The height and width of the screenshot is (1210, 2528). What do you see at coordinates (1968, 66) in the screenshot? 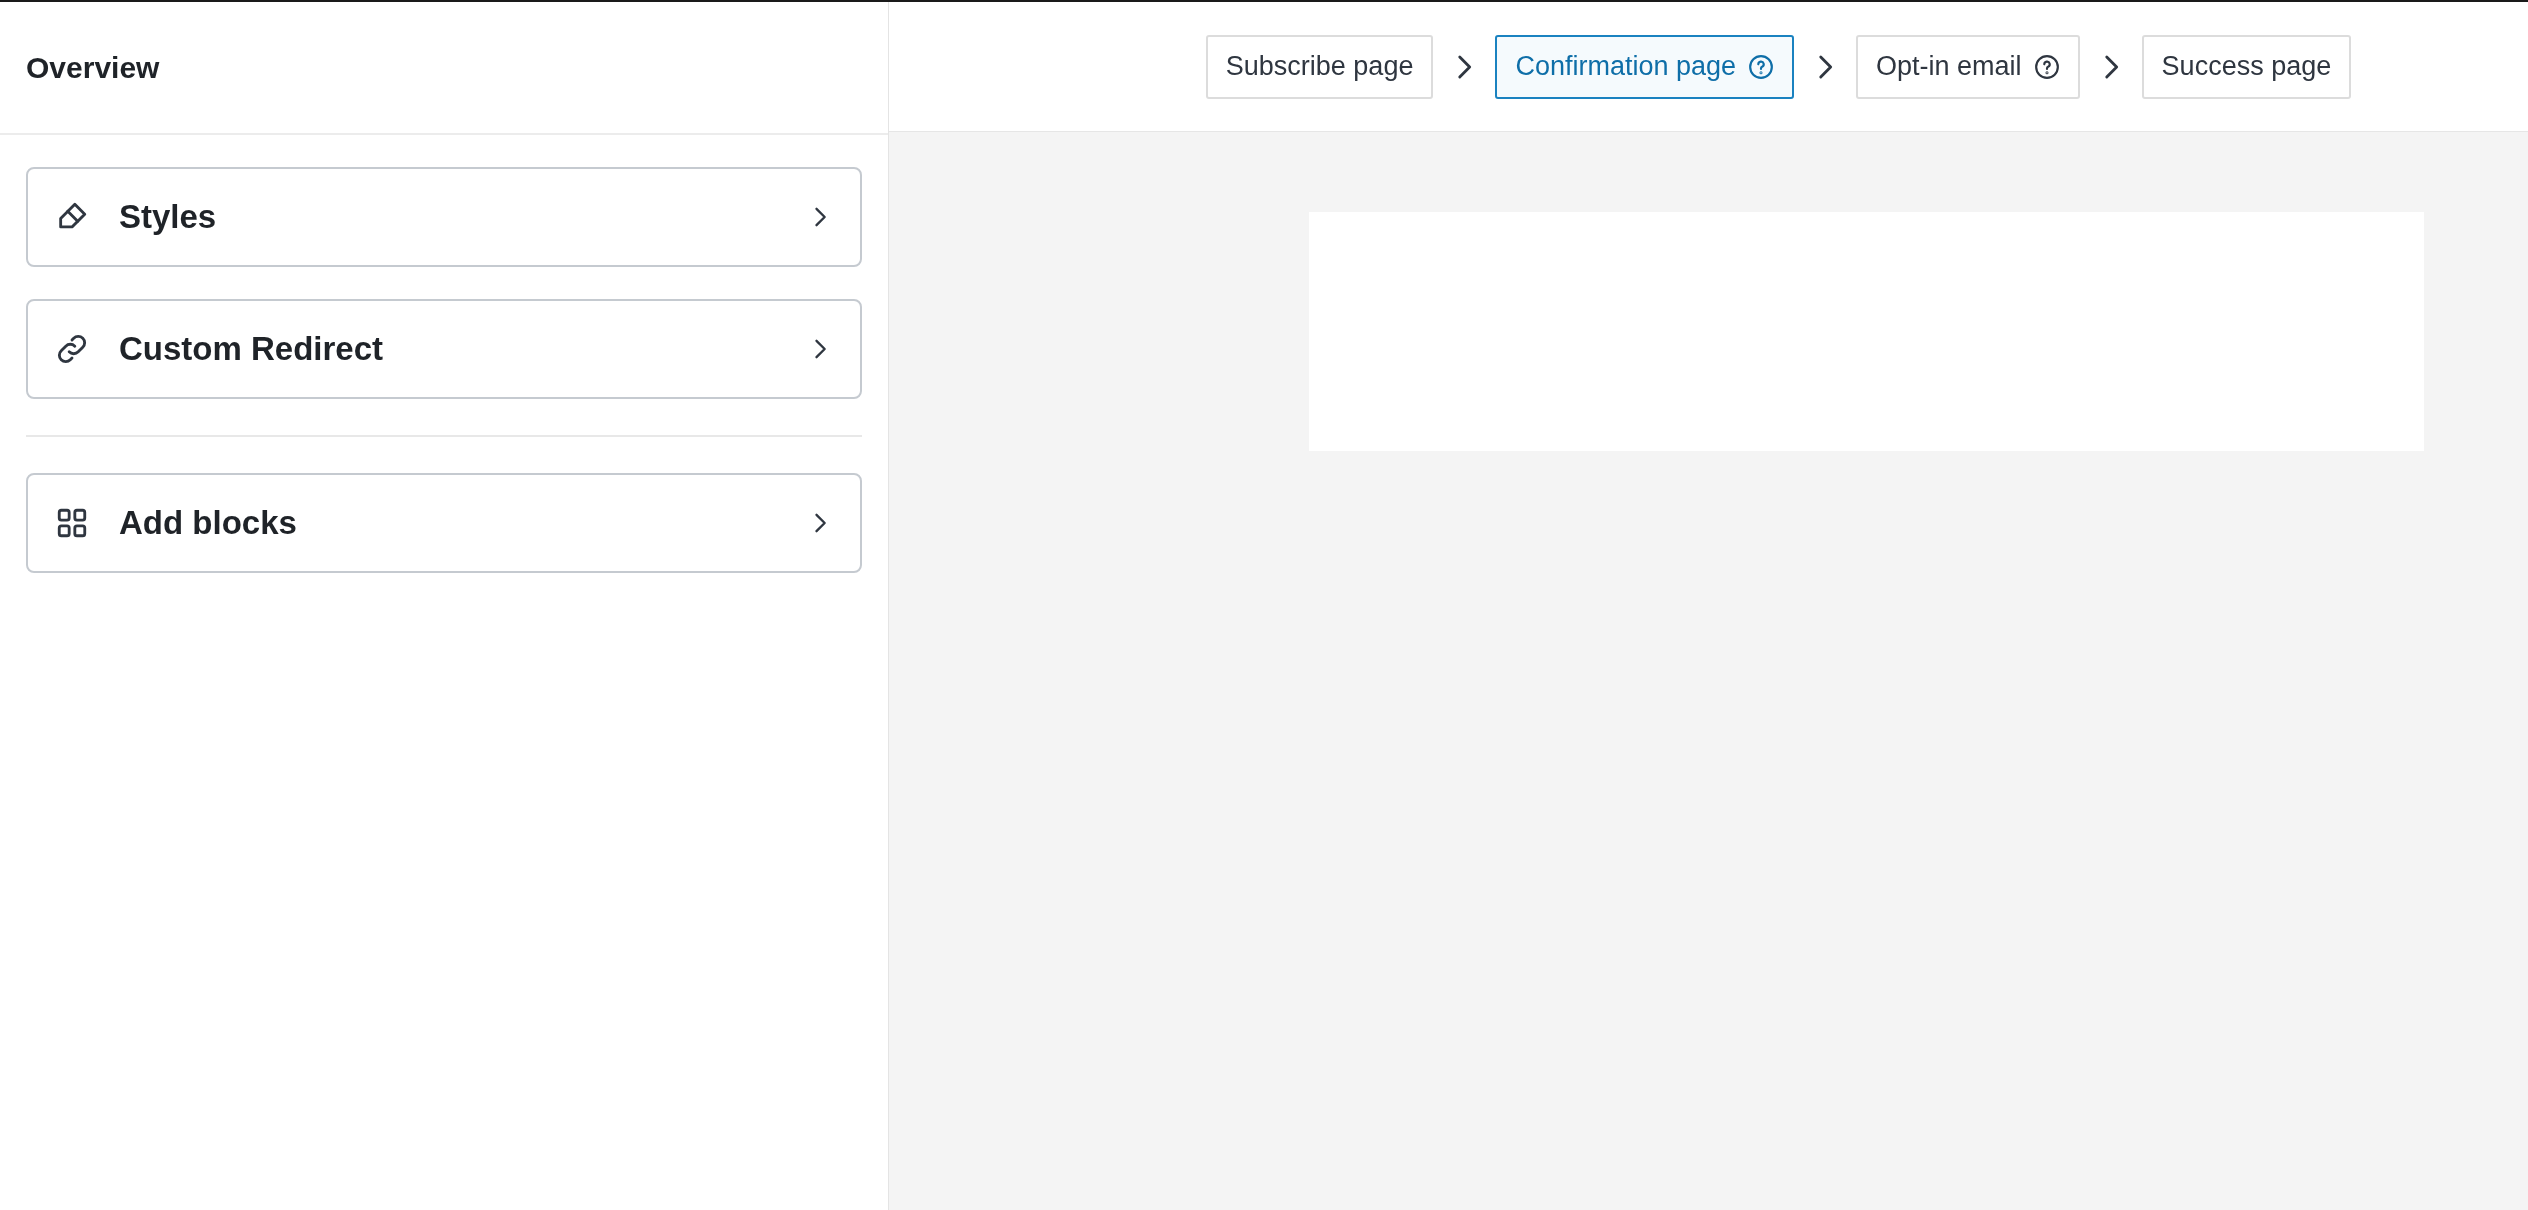
I see `step-tab: Opt-in email` at bounding box center [1968, 66].